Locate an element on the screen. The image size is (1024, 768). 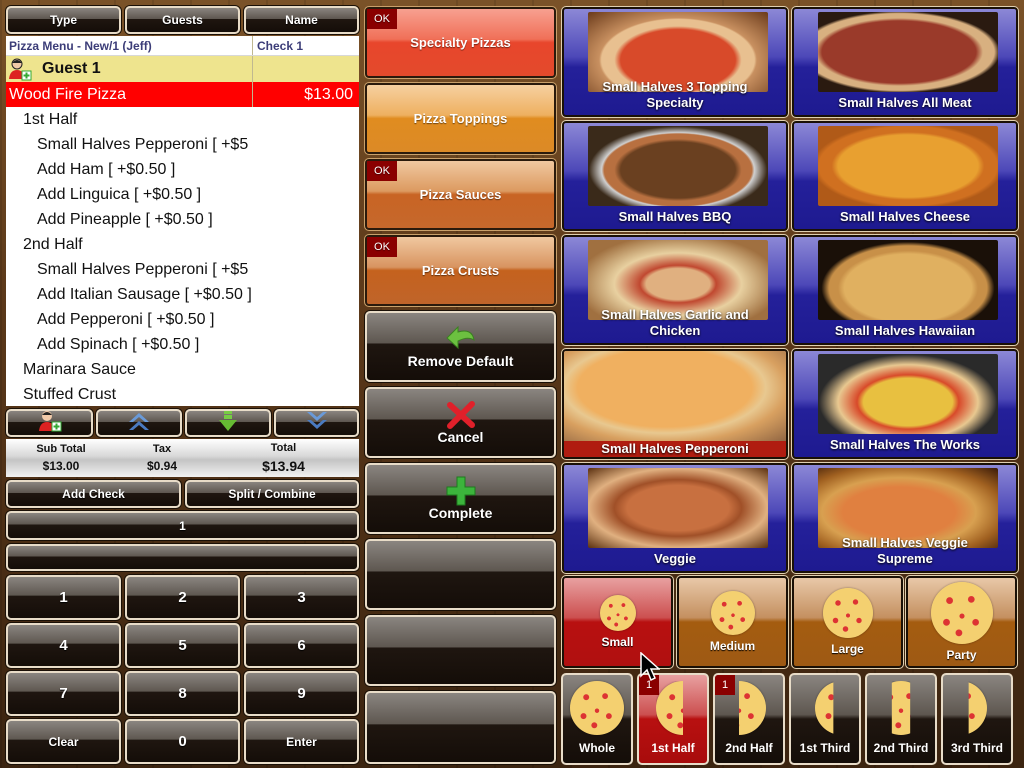
keypad-key-label: 1 is located at coordinates (63, 597).